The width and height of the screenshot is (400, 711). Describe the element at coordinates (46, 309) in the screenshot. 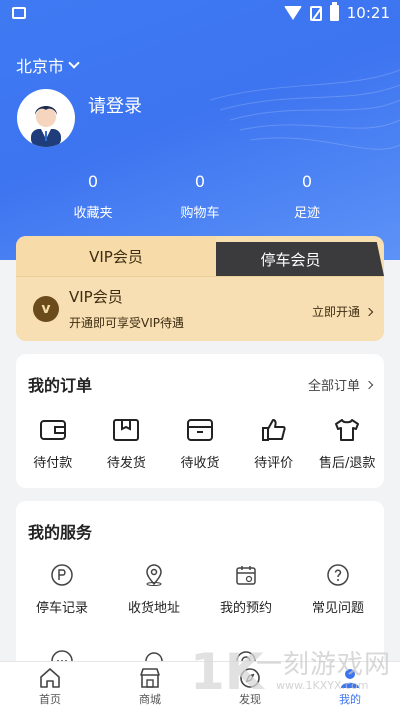

I see `vip-logo-icon: v` at that location.